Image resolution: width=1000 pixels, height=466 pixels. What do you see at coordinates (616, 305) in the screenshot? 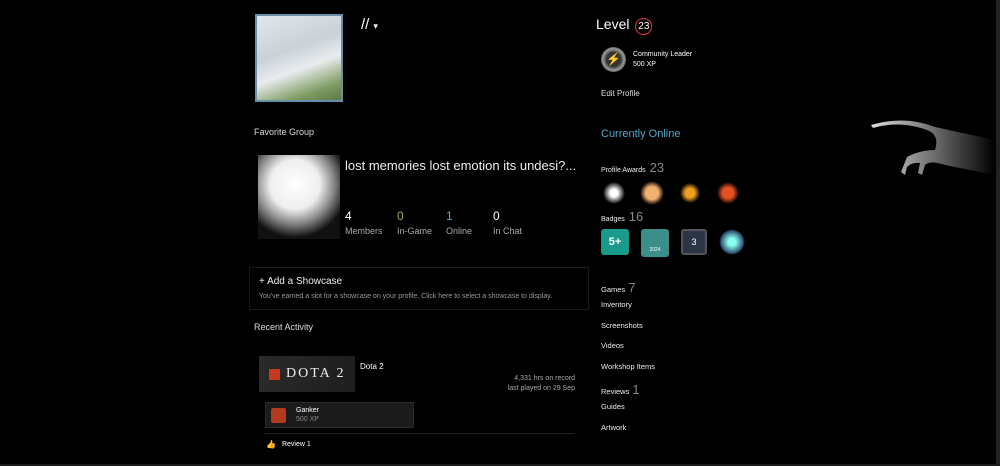
I see `link-label: Inventory` at bounding box center [616, 305].